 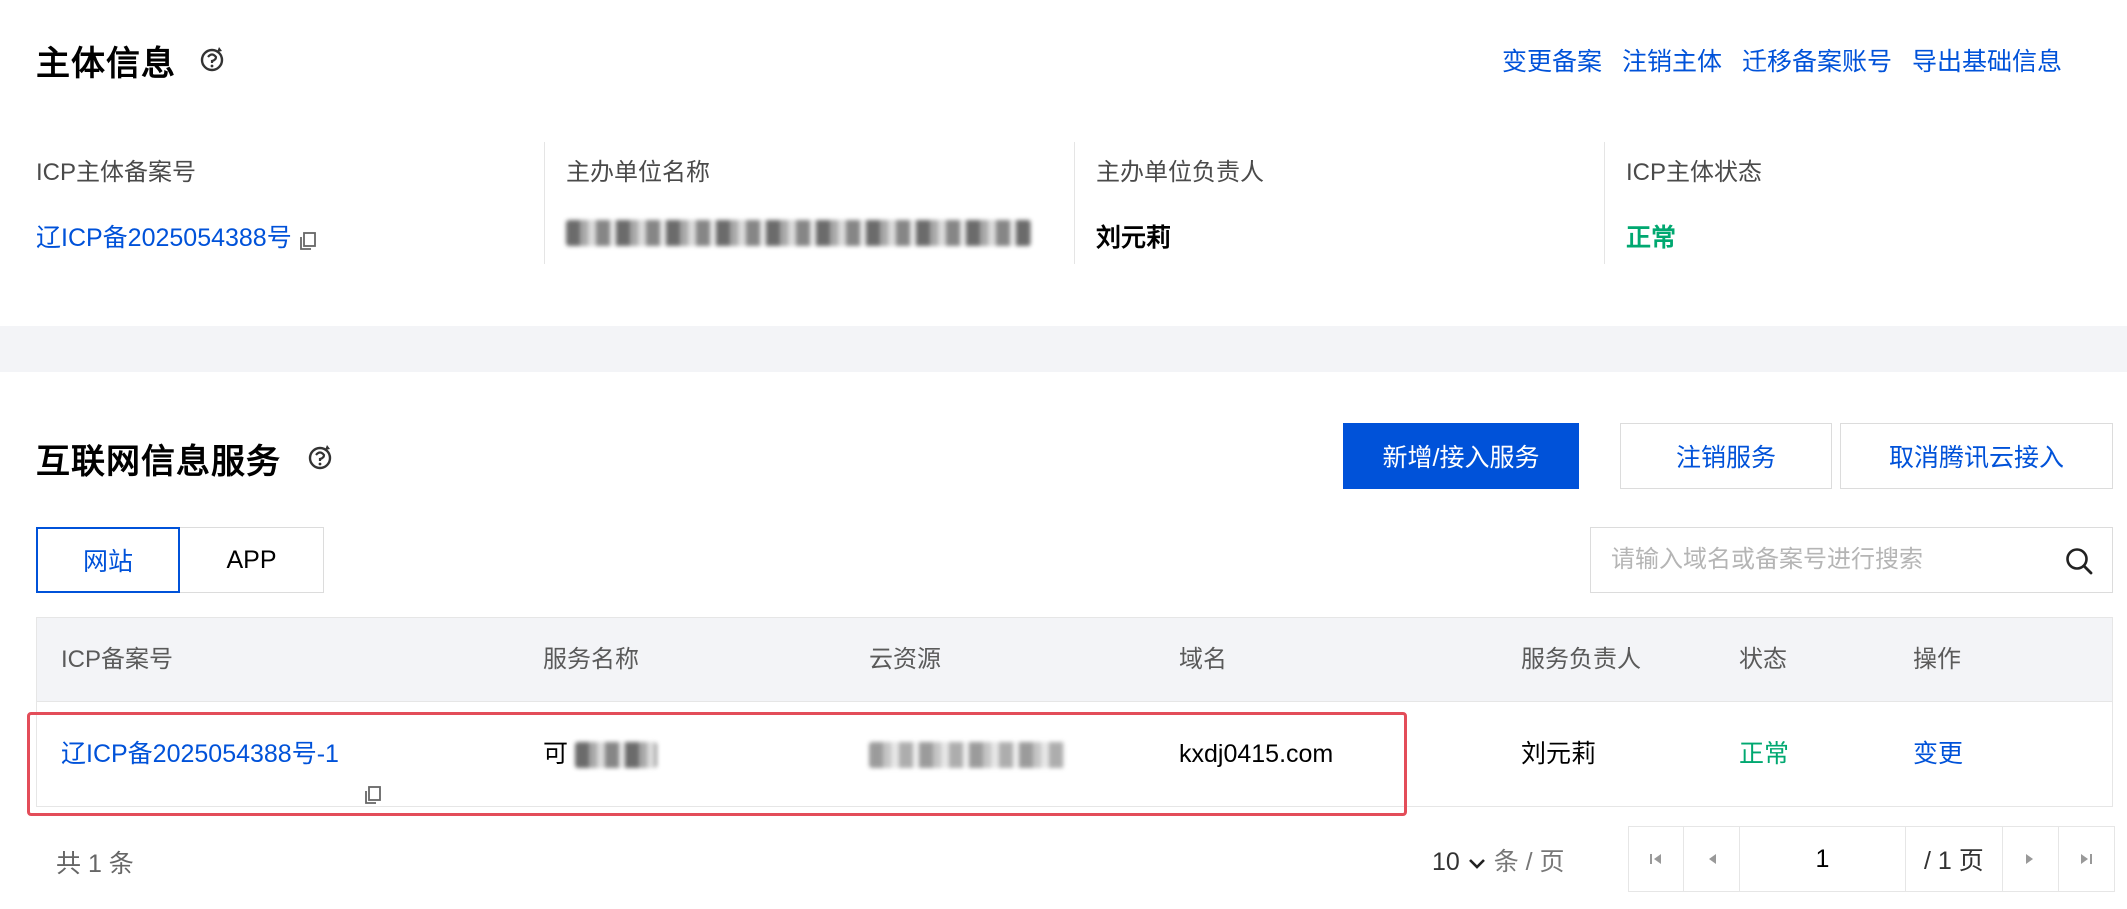 What do you see at coordinates (1256, 754) in the screenshot?
I see `domain-cell: kxdj0415.com` at bounding box center [1256, 754].